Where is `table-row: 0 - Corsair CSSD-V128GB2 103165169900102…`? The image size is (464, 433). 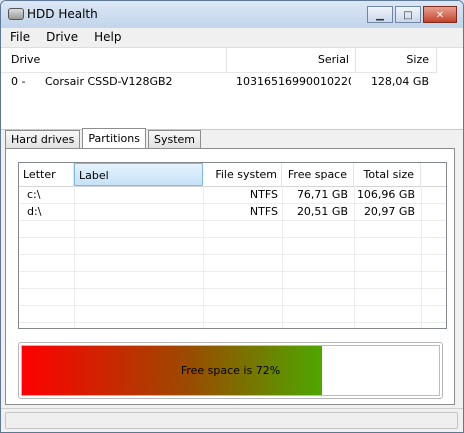
table-row: 0 - Corsair CSSD-V128GB2 103165169900102… is located at coordinates (219, 82).